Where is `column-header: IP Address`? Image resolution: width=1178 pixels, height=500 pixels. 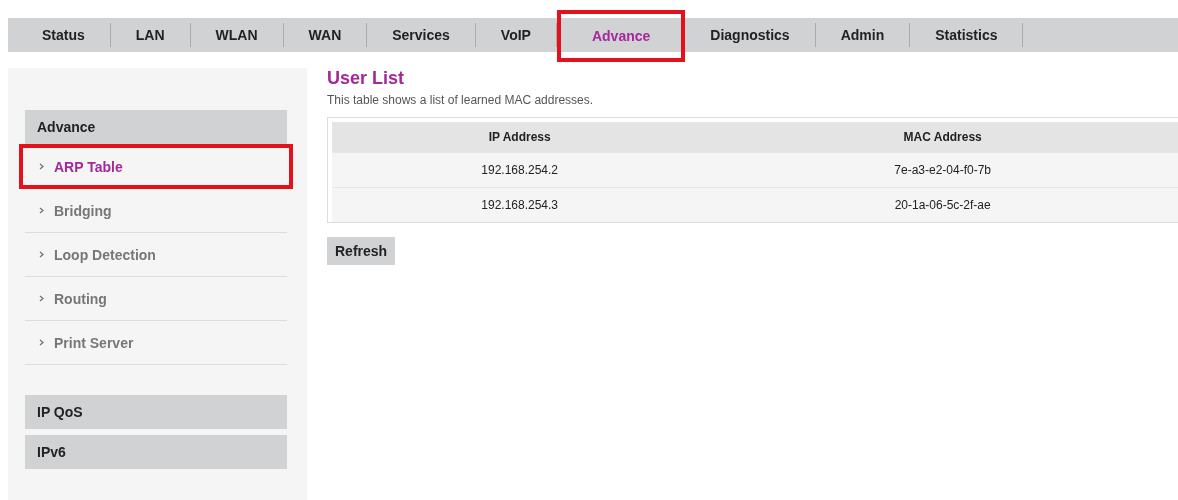 column-header: IP Address is located at coordinates (520, 137).